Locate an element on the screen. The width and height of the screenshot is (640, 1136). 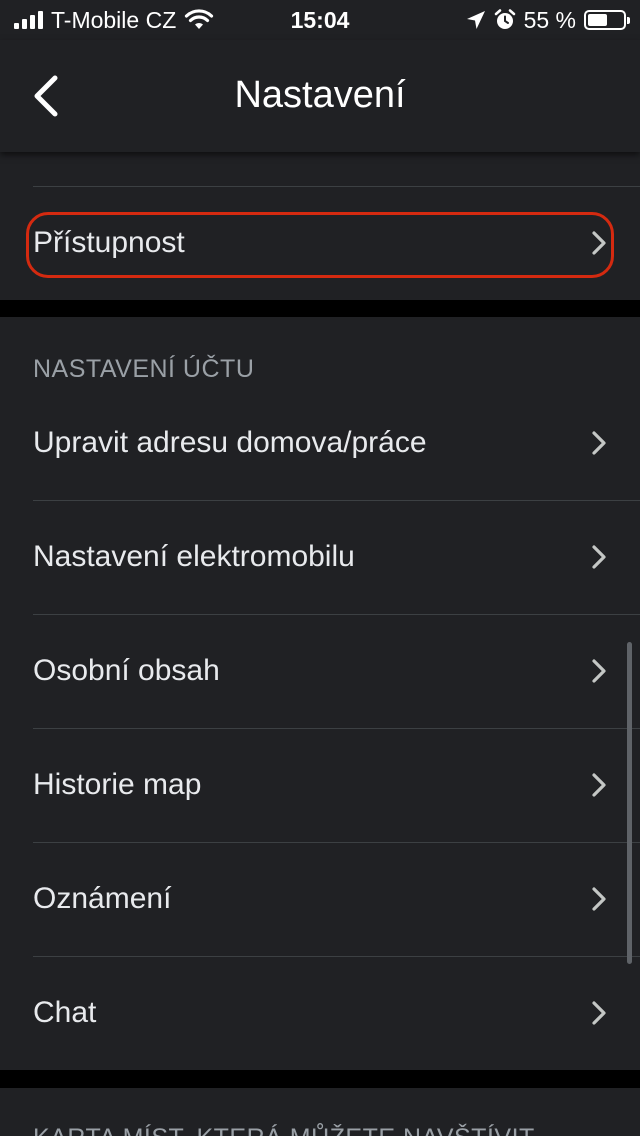
settings-item-accessibility: Přístupnost is located at coordinates (320, 243).